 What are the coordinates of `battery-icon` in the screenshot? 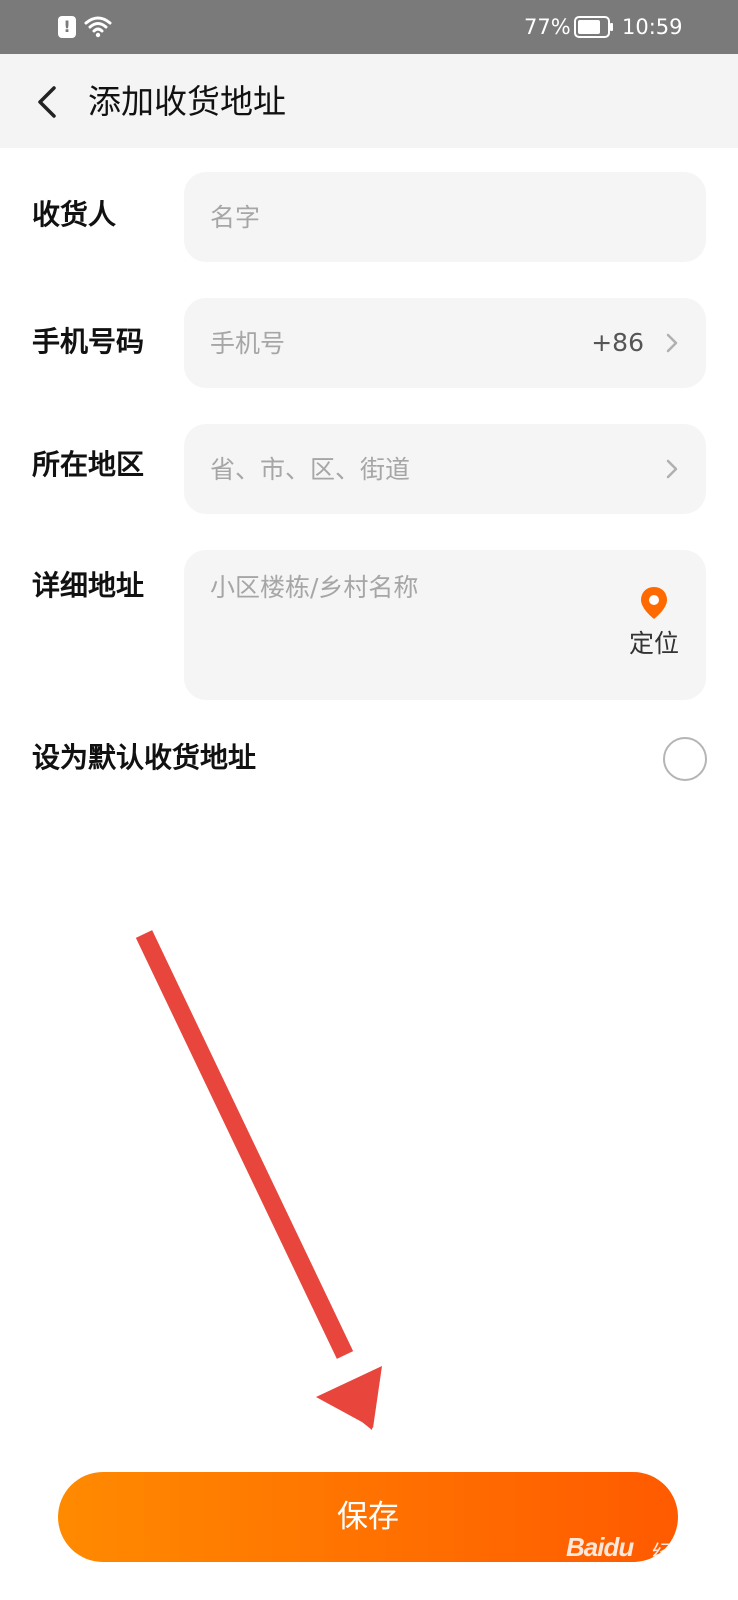 It's located at (593, 27).